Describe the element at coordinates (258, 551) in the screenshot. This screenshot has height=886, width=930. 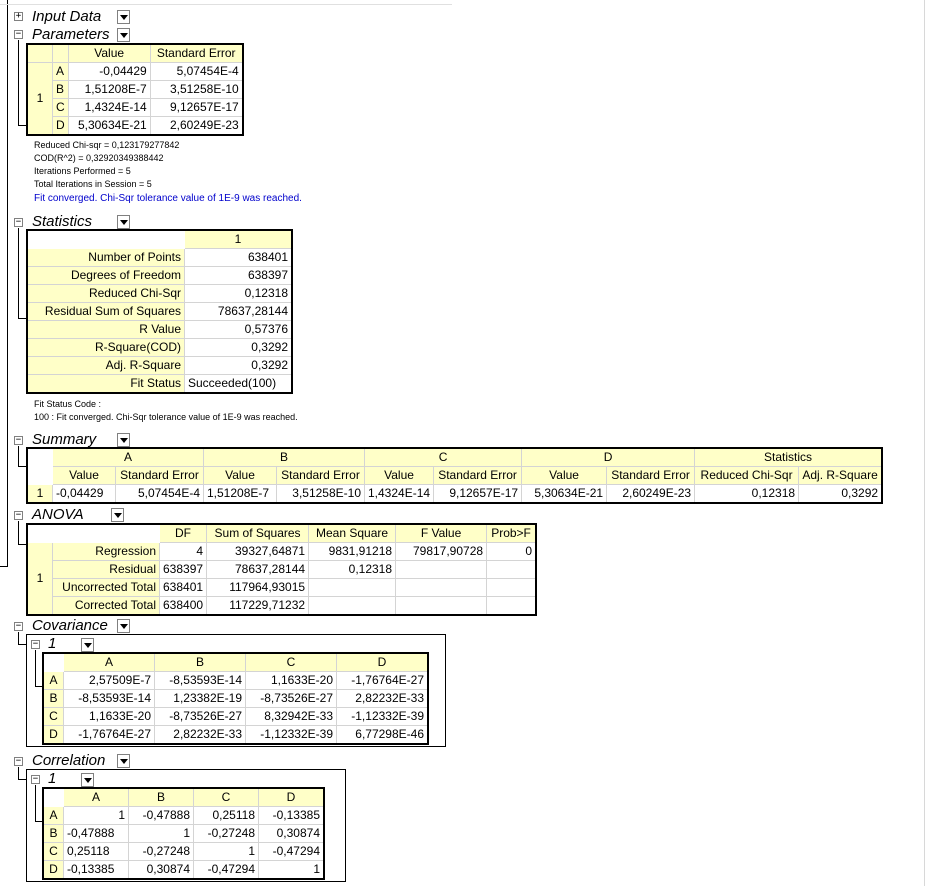
I see `table-cell: 39327,64871` at that location.